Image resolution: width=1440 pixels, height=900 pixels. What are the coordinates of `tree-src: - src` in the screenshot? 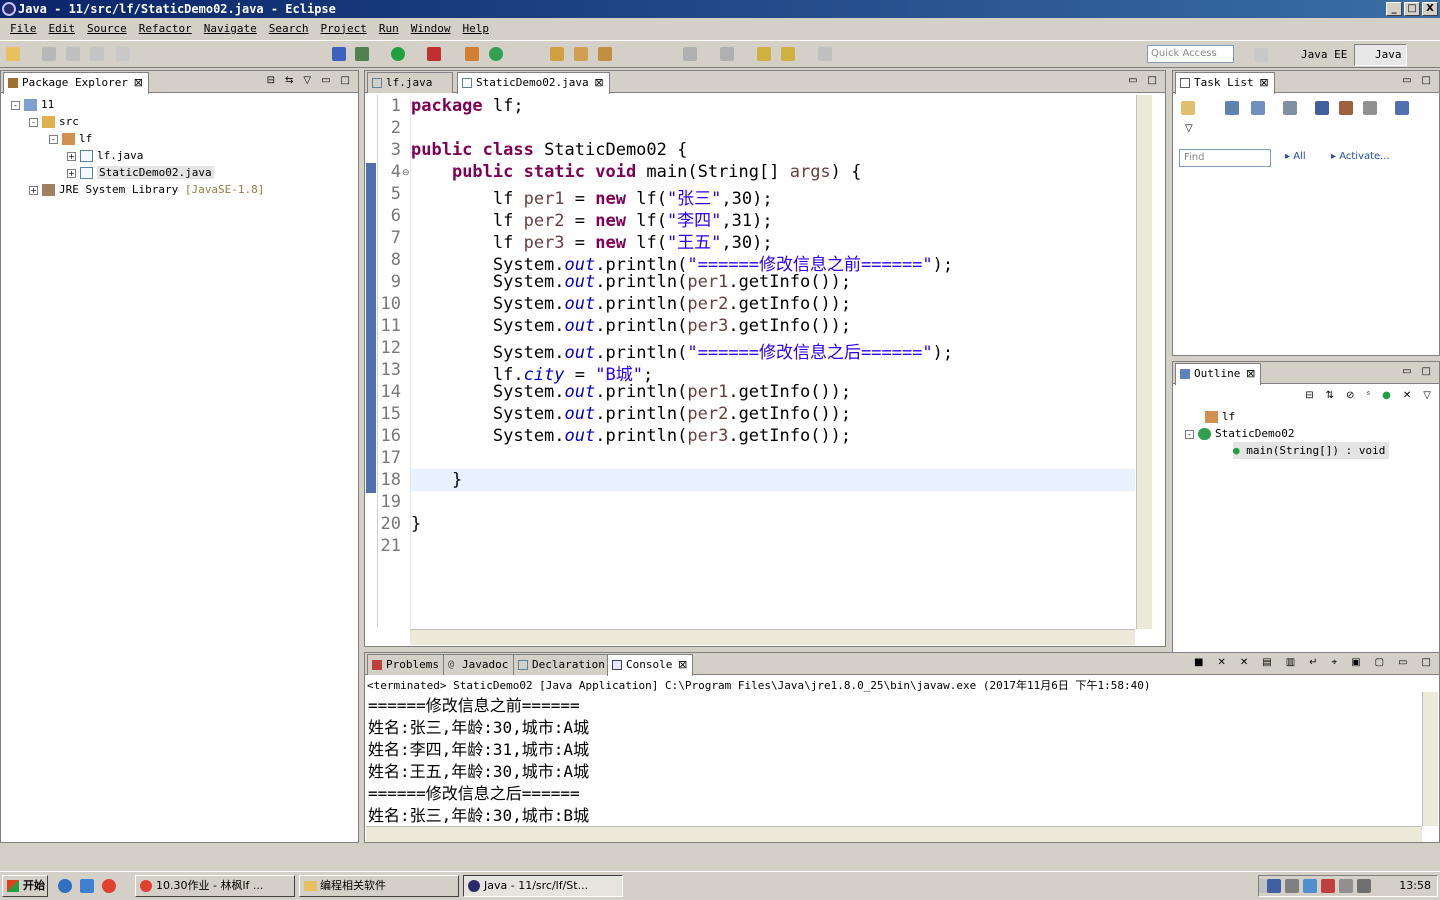 It's located at (54, 121).